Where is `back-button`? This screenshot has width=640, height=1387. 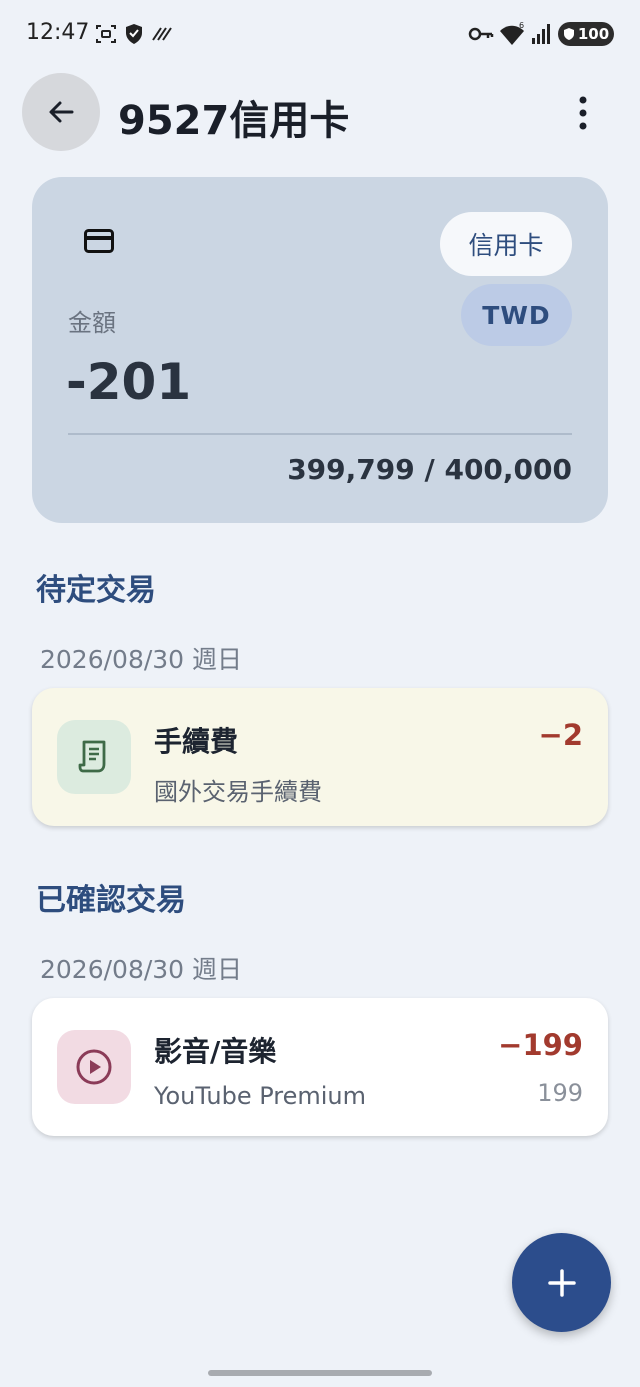
back-button is located at coordinates (61, 112).